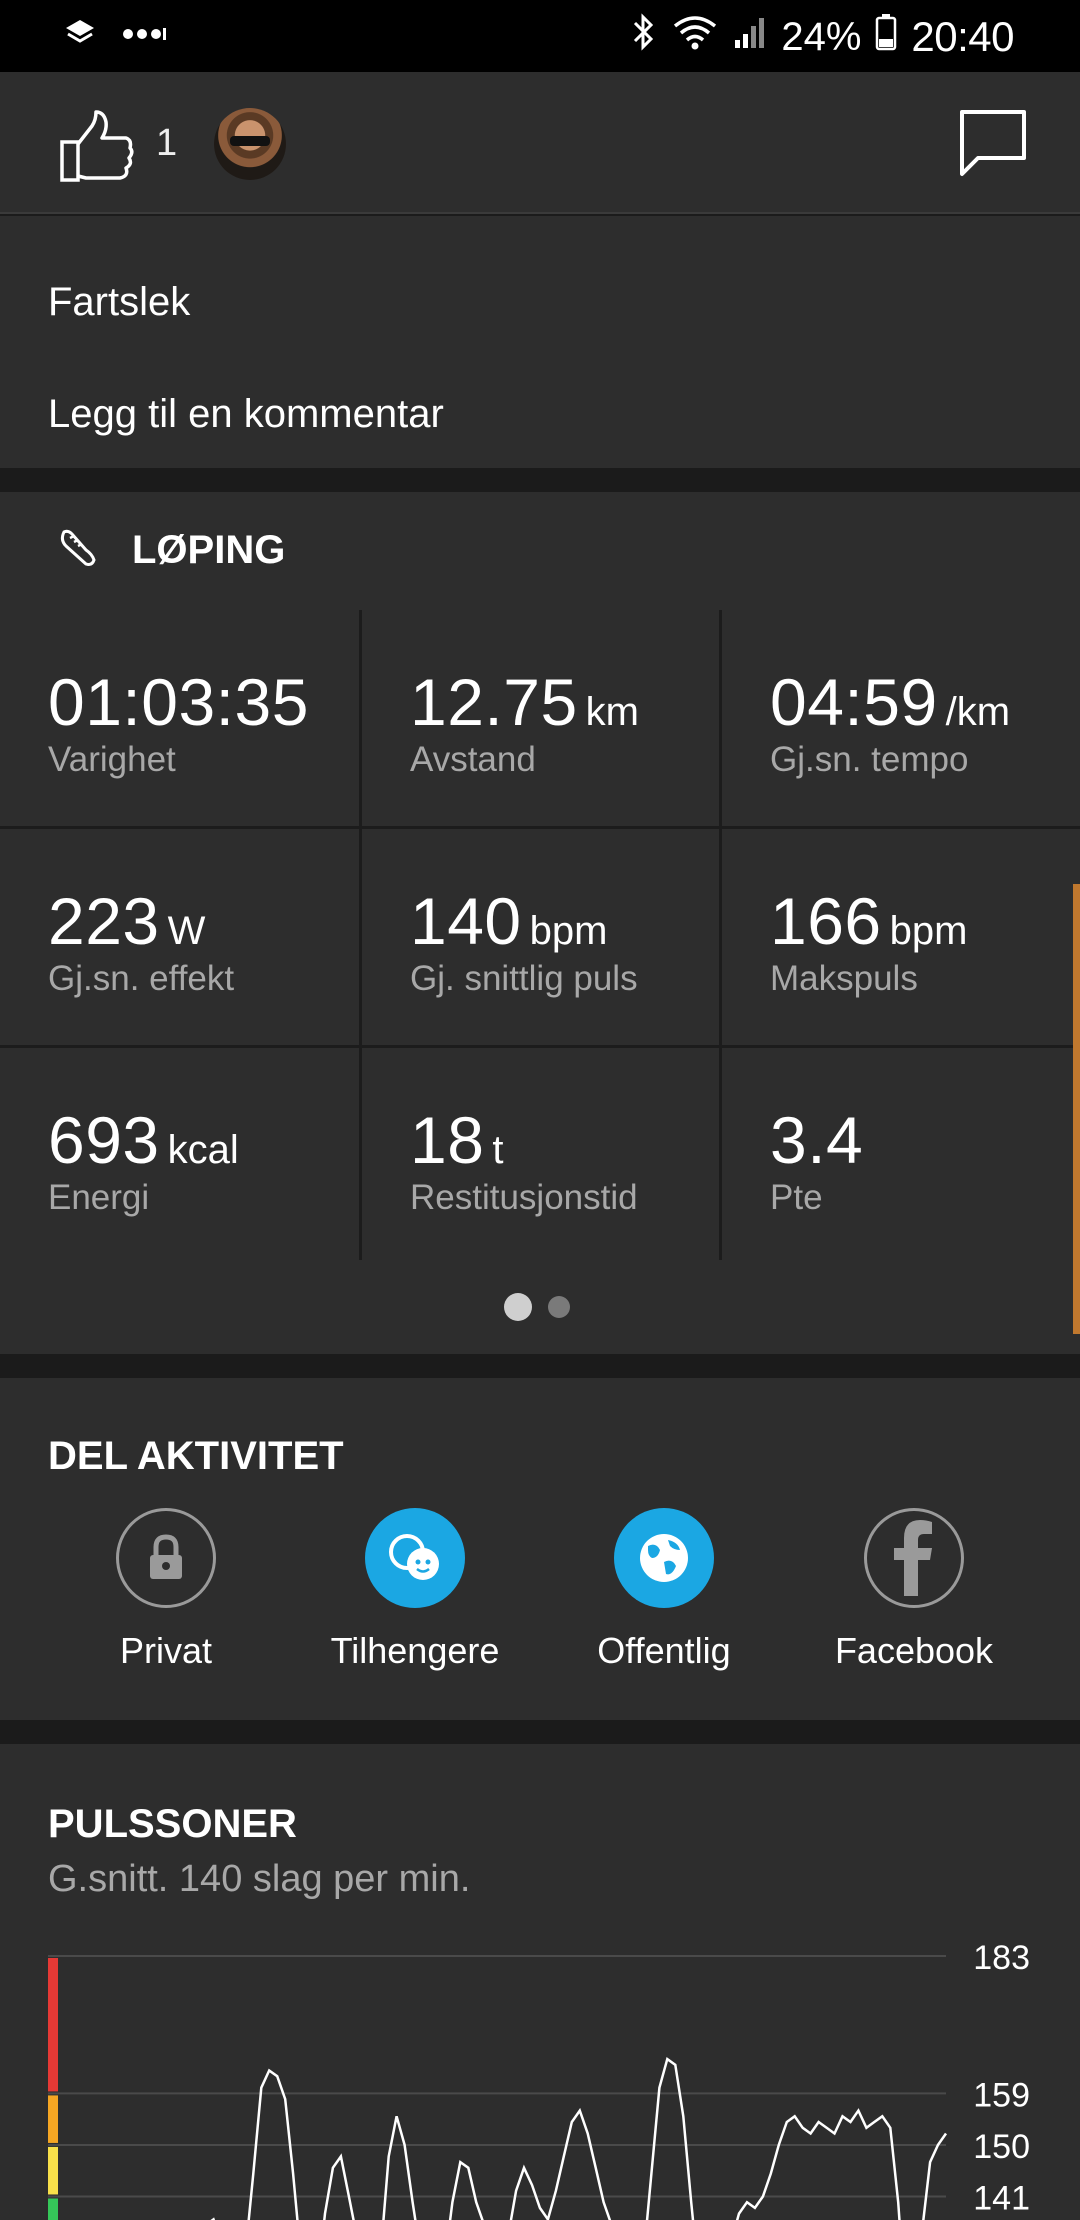 The width and height of the screenshot is (1080, 2220). I want to click on share-option-followers: Tilhengere, so click(415, 1590).